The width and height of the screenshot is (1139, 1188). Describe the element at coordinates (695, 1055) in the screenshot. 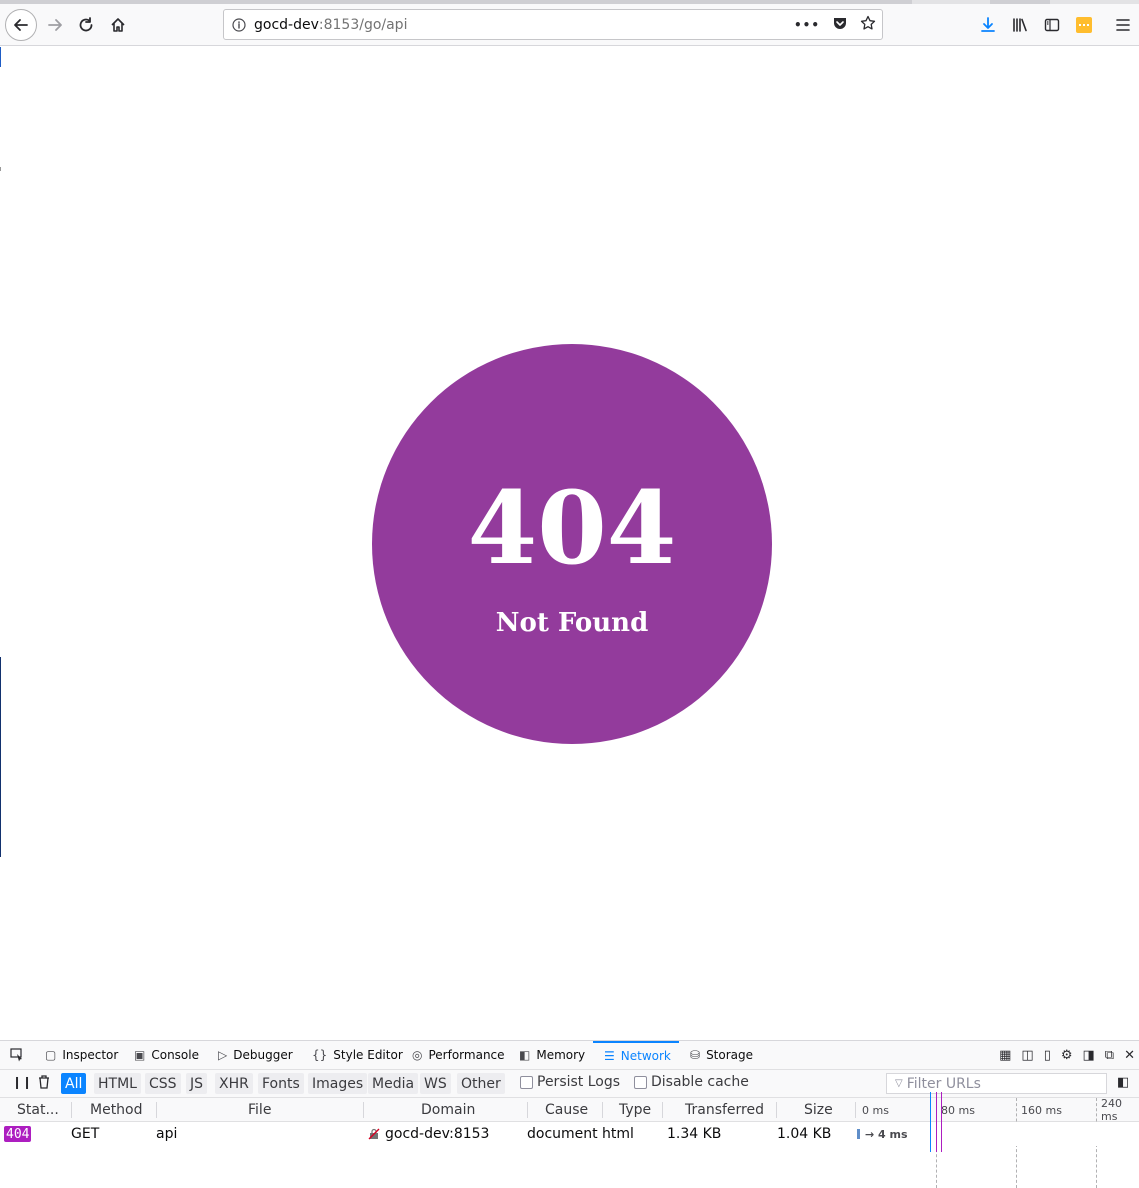

I see `storage-icon: ⛁` at that location.